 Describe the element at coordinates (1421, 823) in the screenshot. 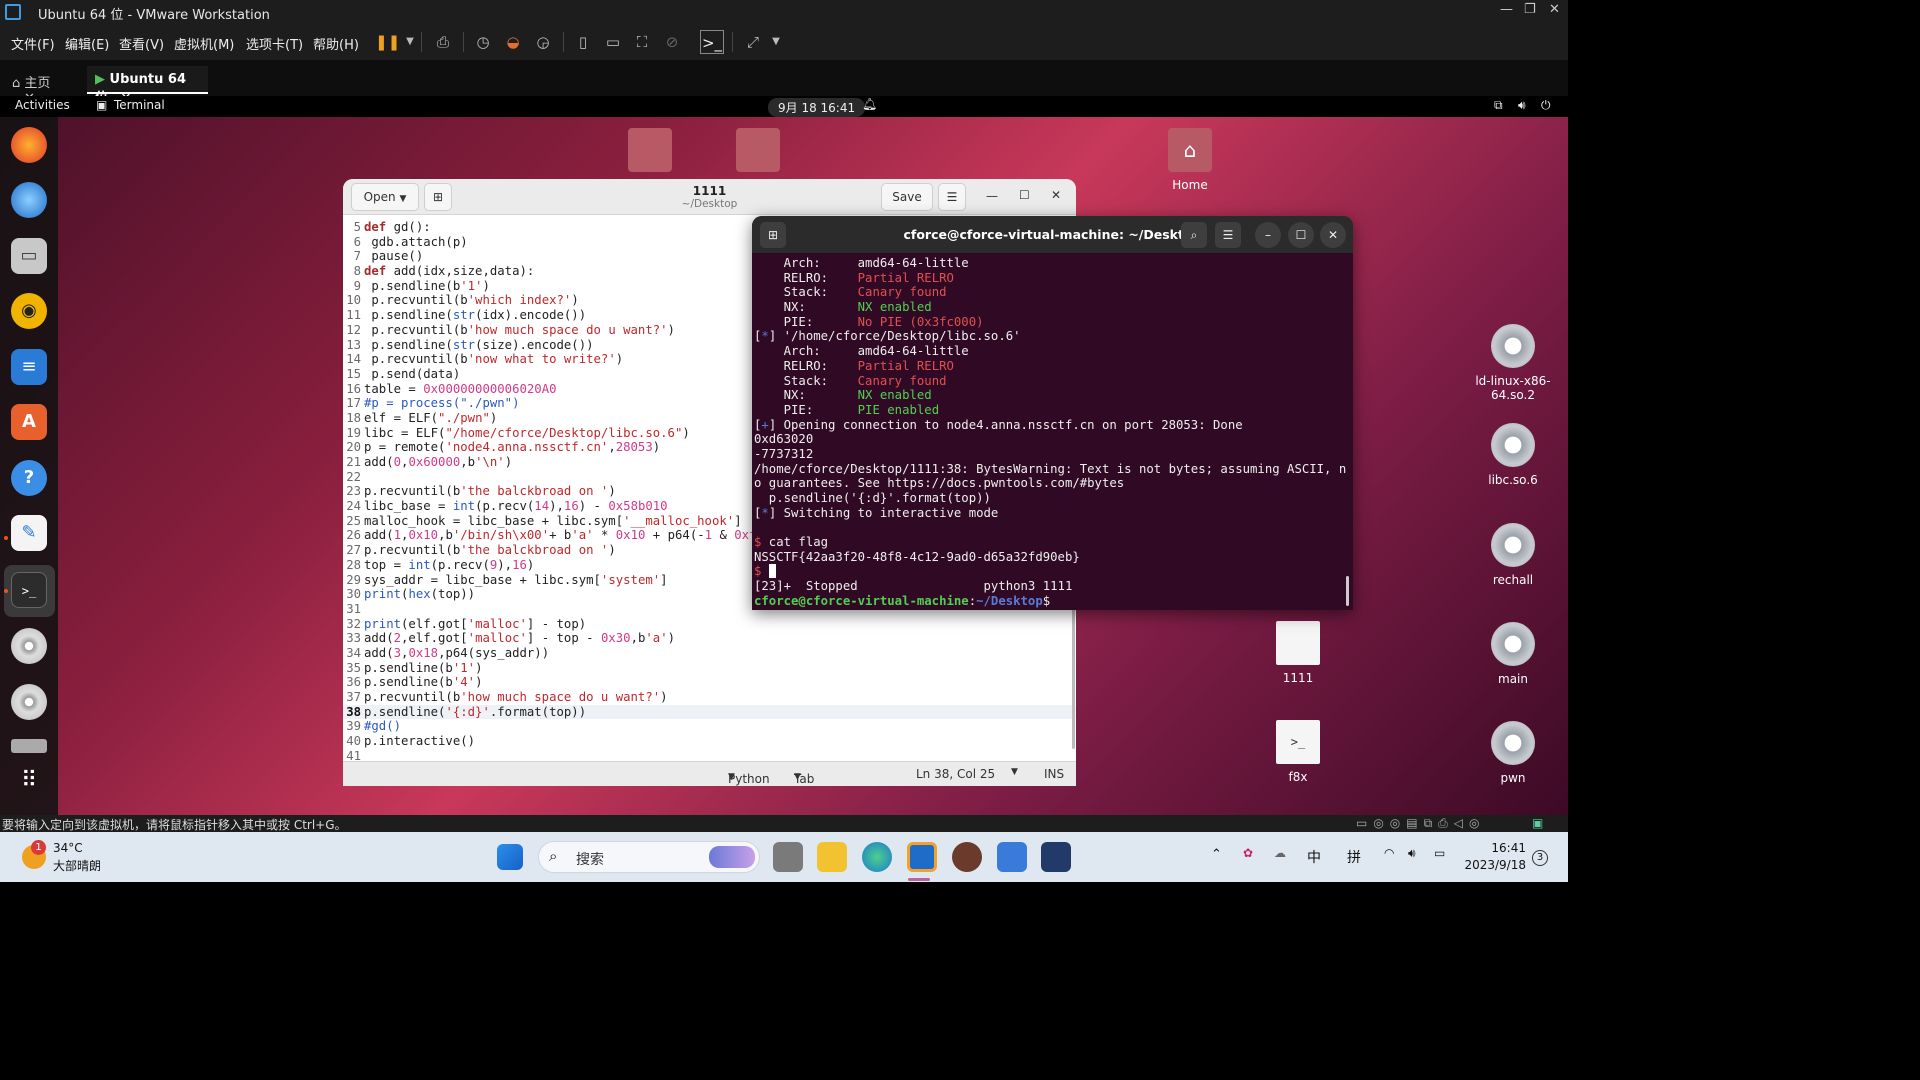

I see `device-status-icons: ▭◎◎▤⧉⎙◁◎` at that location.